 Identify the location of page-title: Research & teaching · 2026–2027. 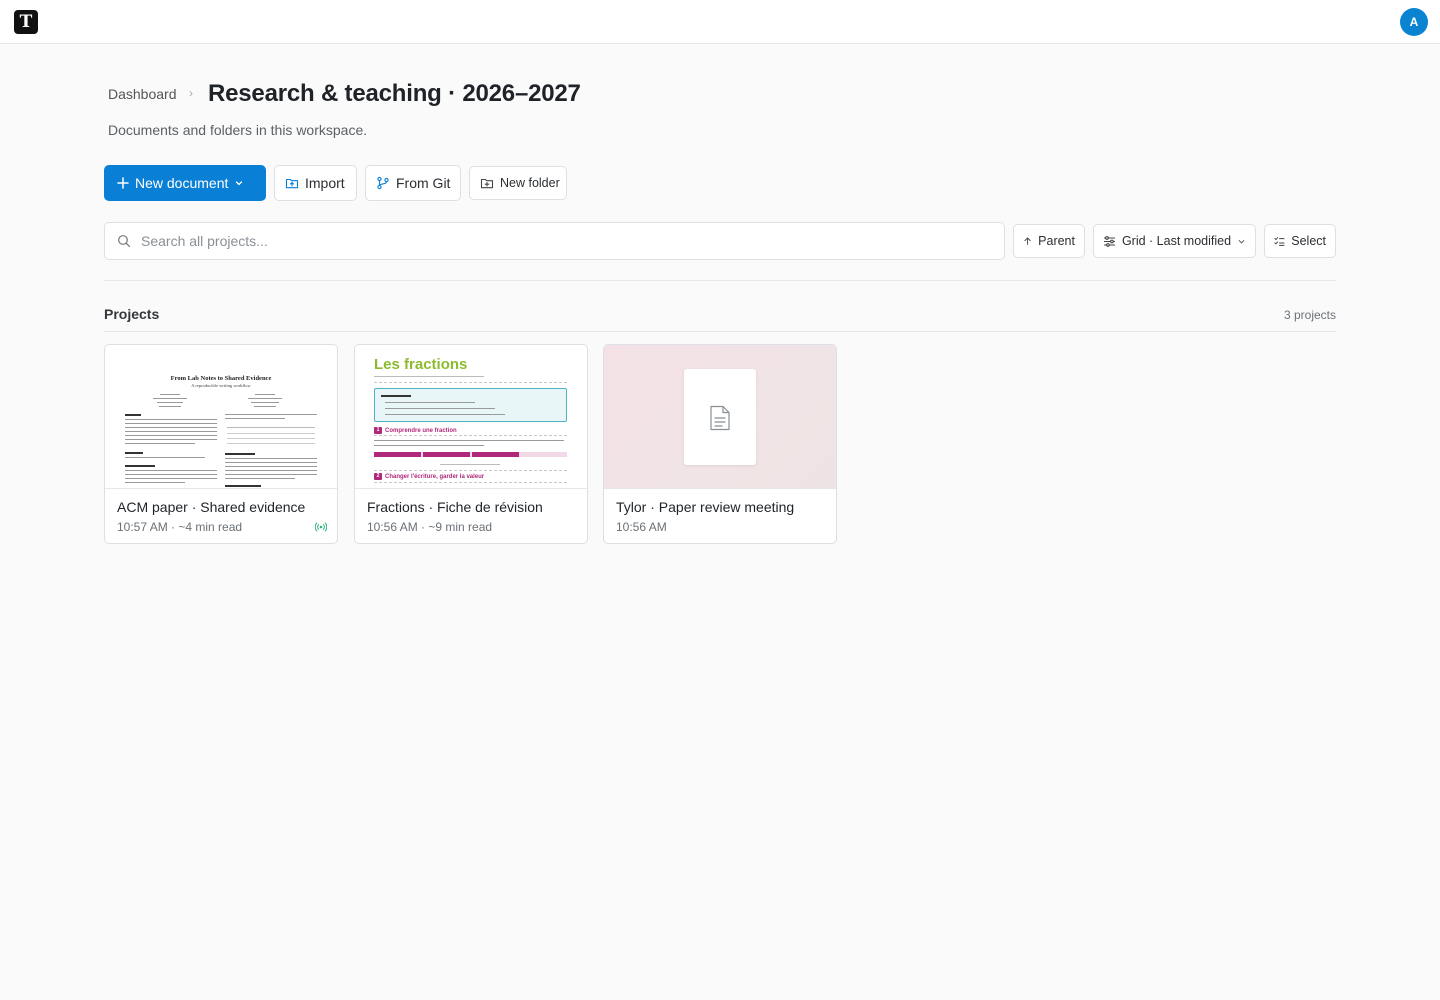
(394, 93).